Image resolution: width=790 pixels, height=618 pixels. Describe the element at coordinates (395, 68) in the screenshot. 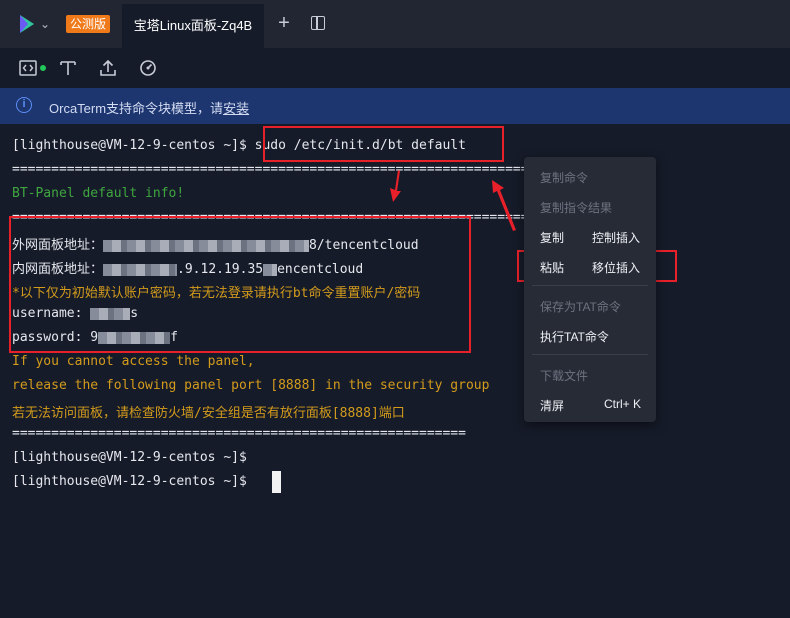

I see `toolbar` at that location.